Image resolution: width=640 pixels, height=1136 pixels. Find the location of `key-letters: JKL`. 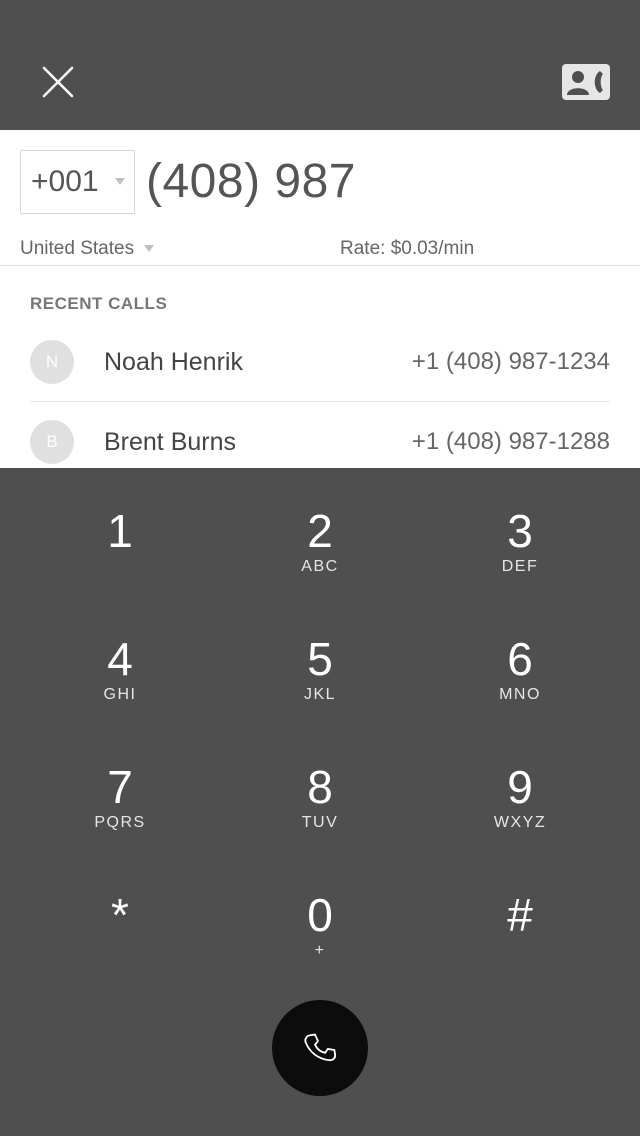

key-letters: JKL is located at coordinates (320, 694).